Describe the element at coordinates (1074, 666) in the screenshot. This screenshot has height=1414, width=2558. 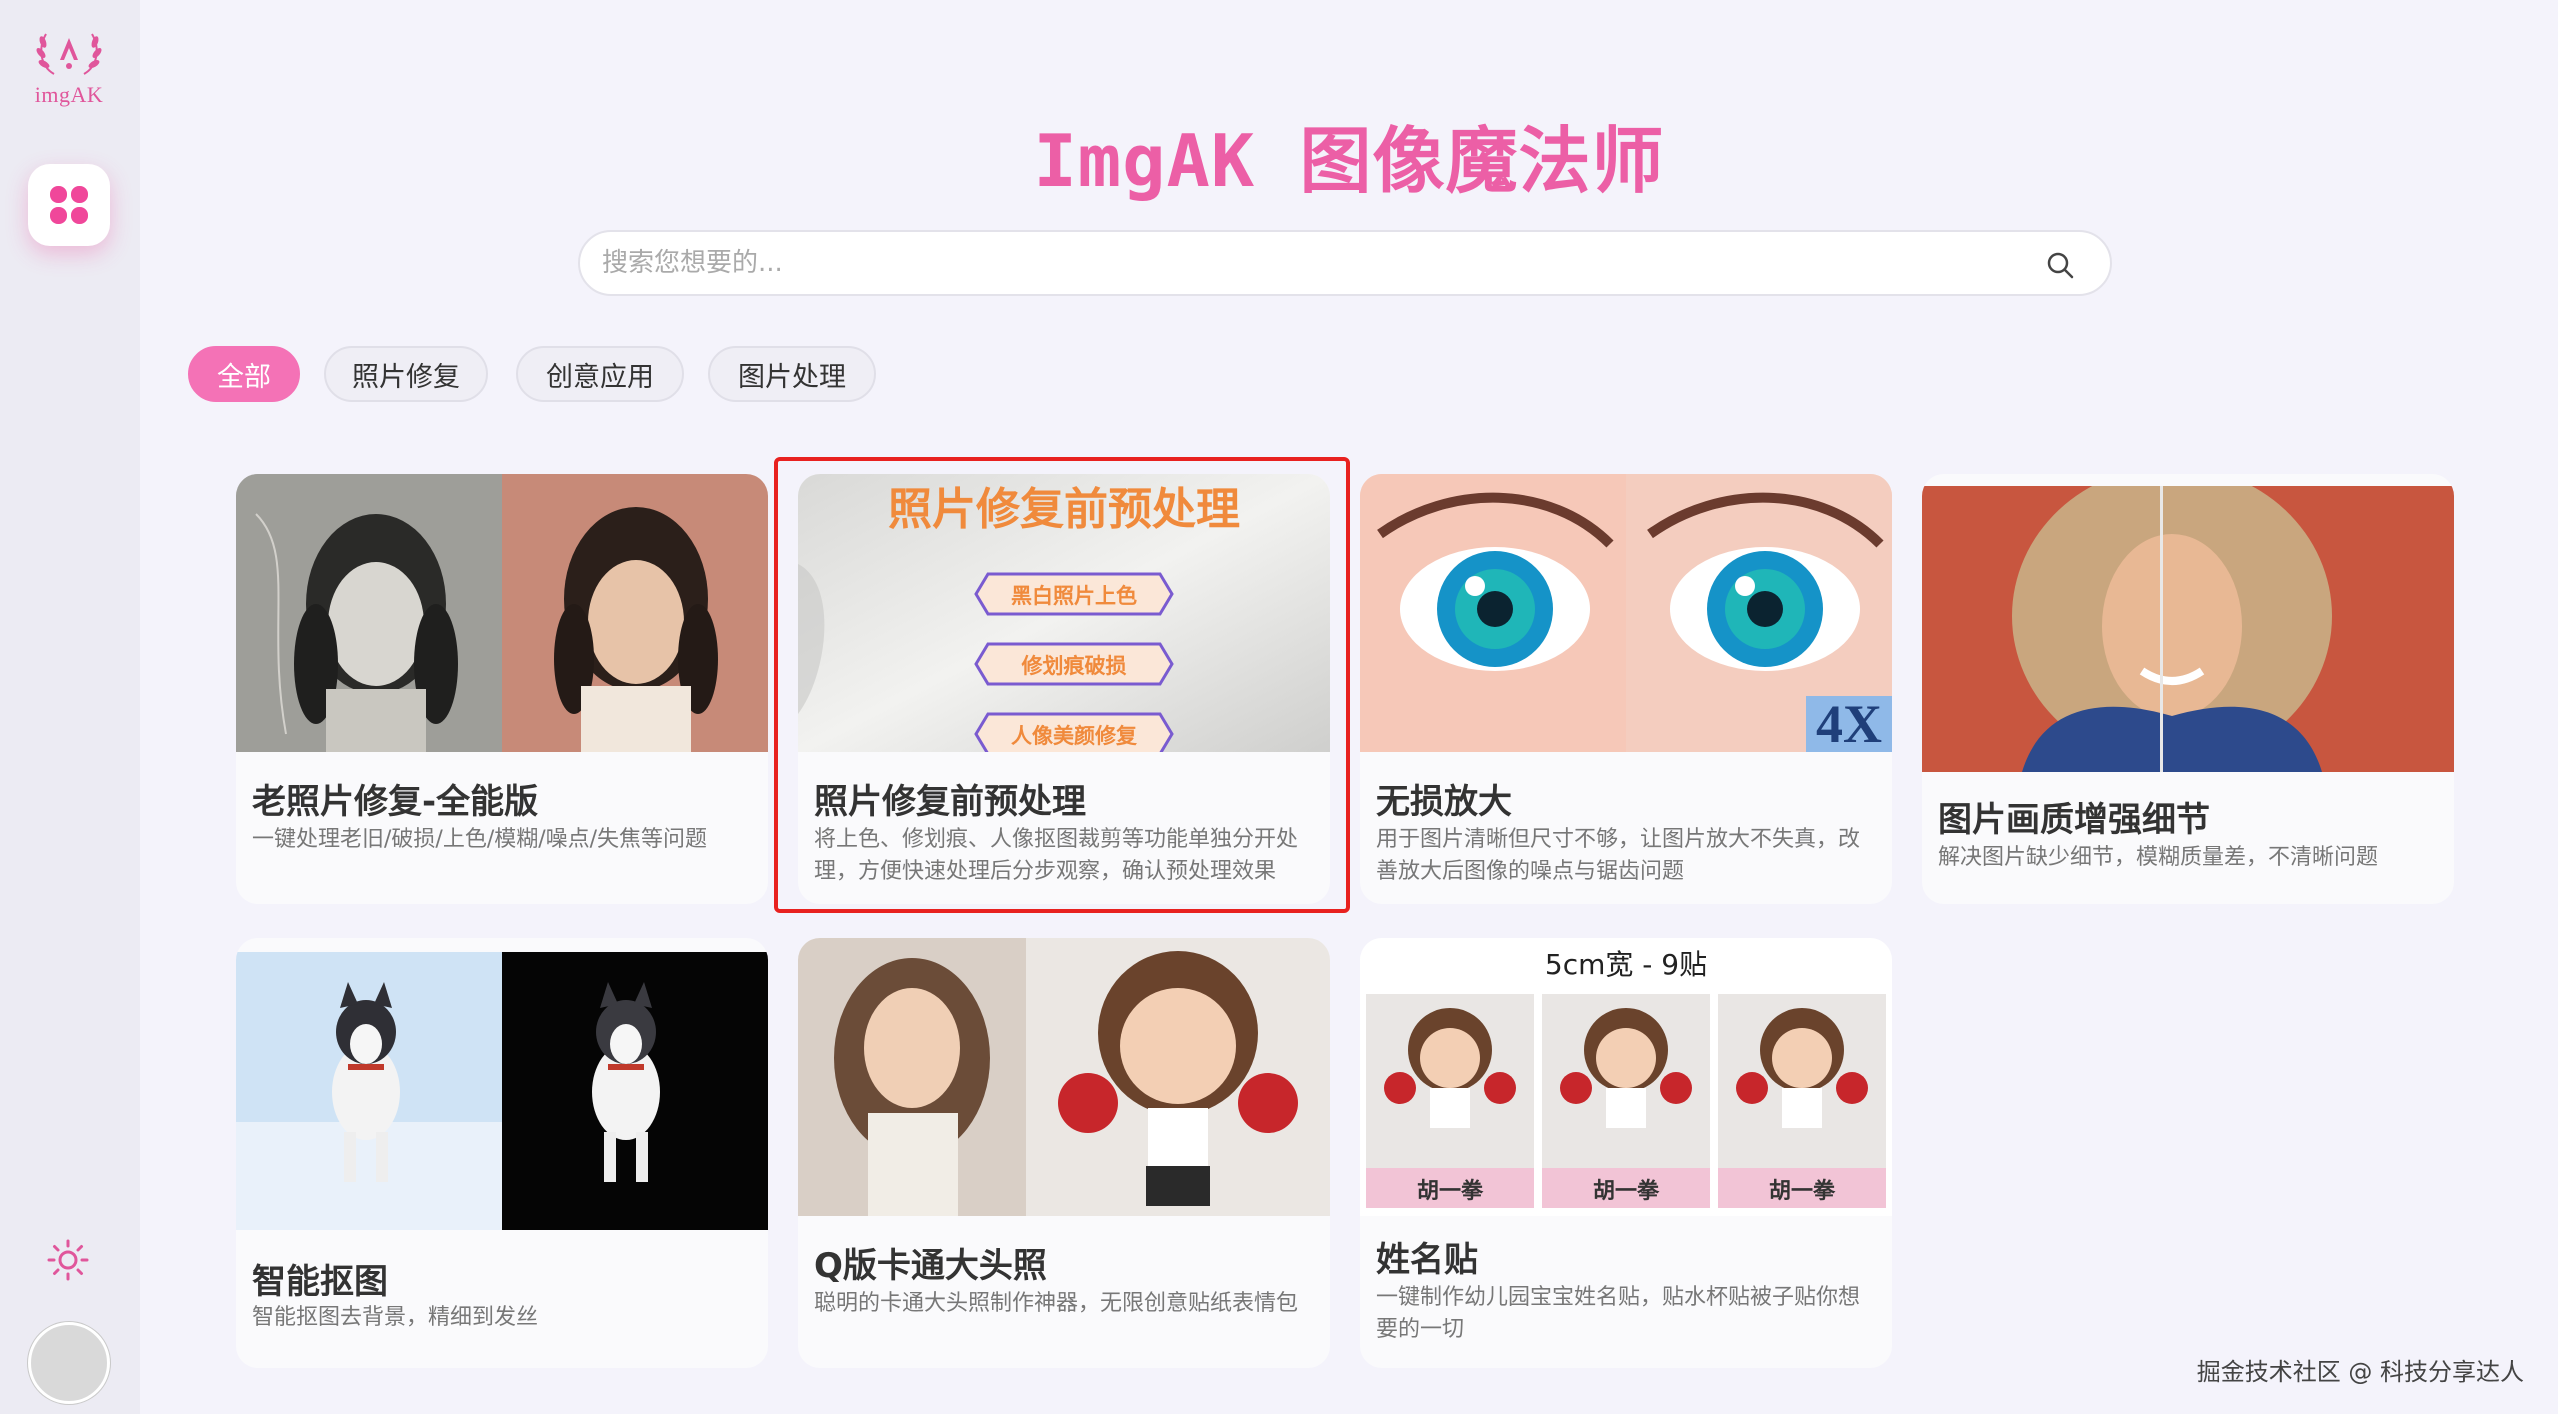
I see `image-chip-scratch: 修划痕破损` at that location.